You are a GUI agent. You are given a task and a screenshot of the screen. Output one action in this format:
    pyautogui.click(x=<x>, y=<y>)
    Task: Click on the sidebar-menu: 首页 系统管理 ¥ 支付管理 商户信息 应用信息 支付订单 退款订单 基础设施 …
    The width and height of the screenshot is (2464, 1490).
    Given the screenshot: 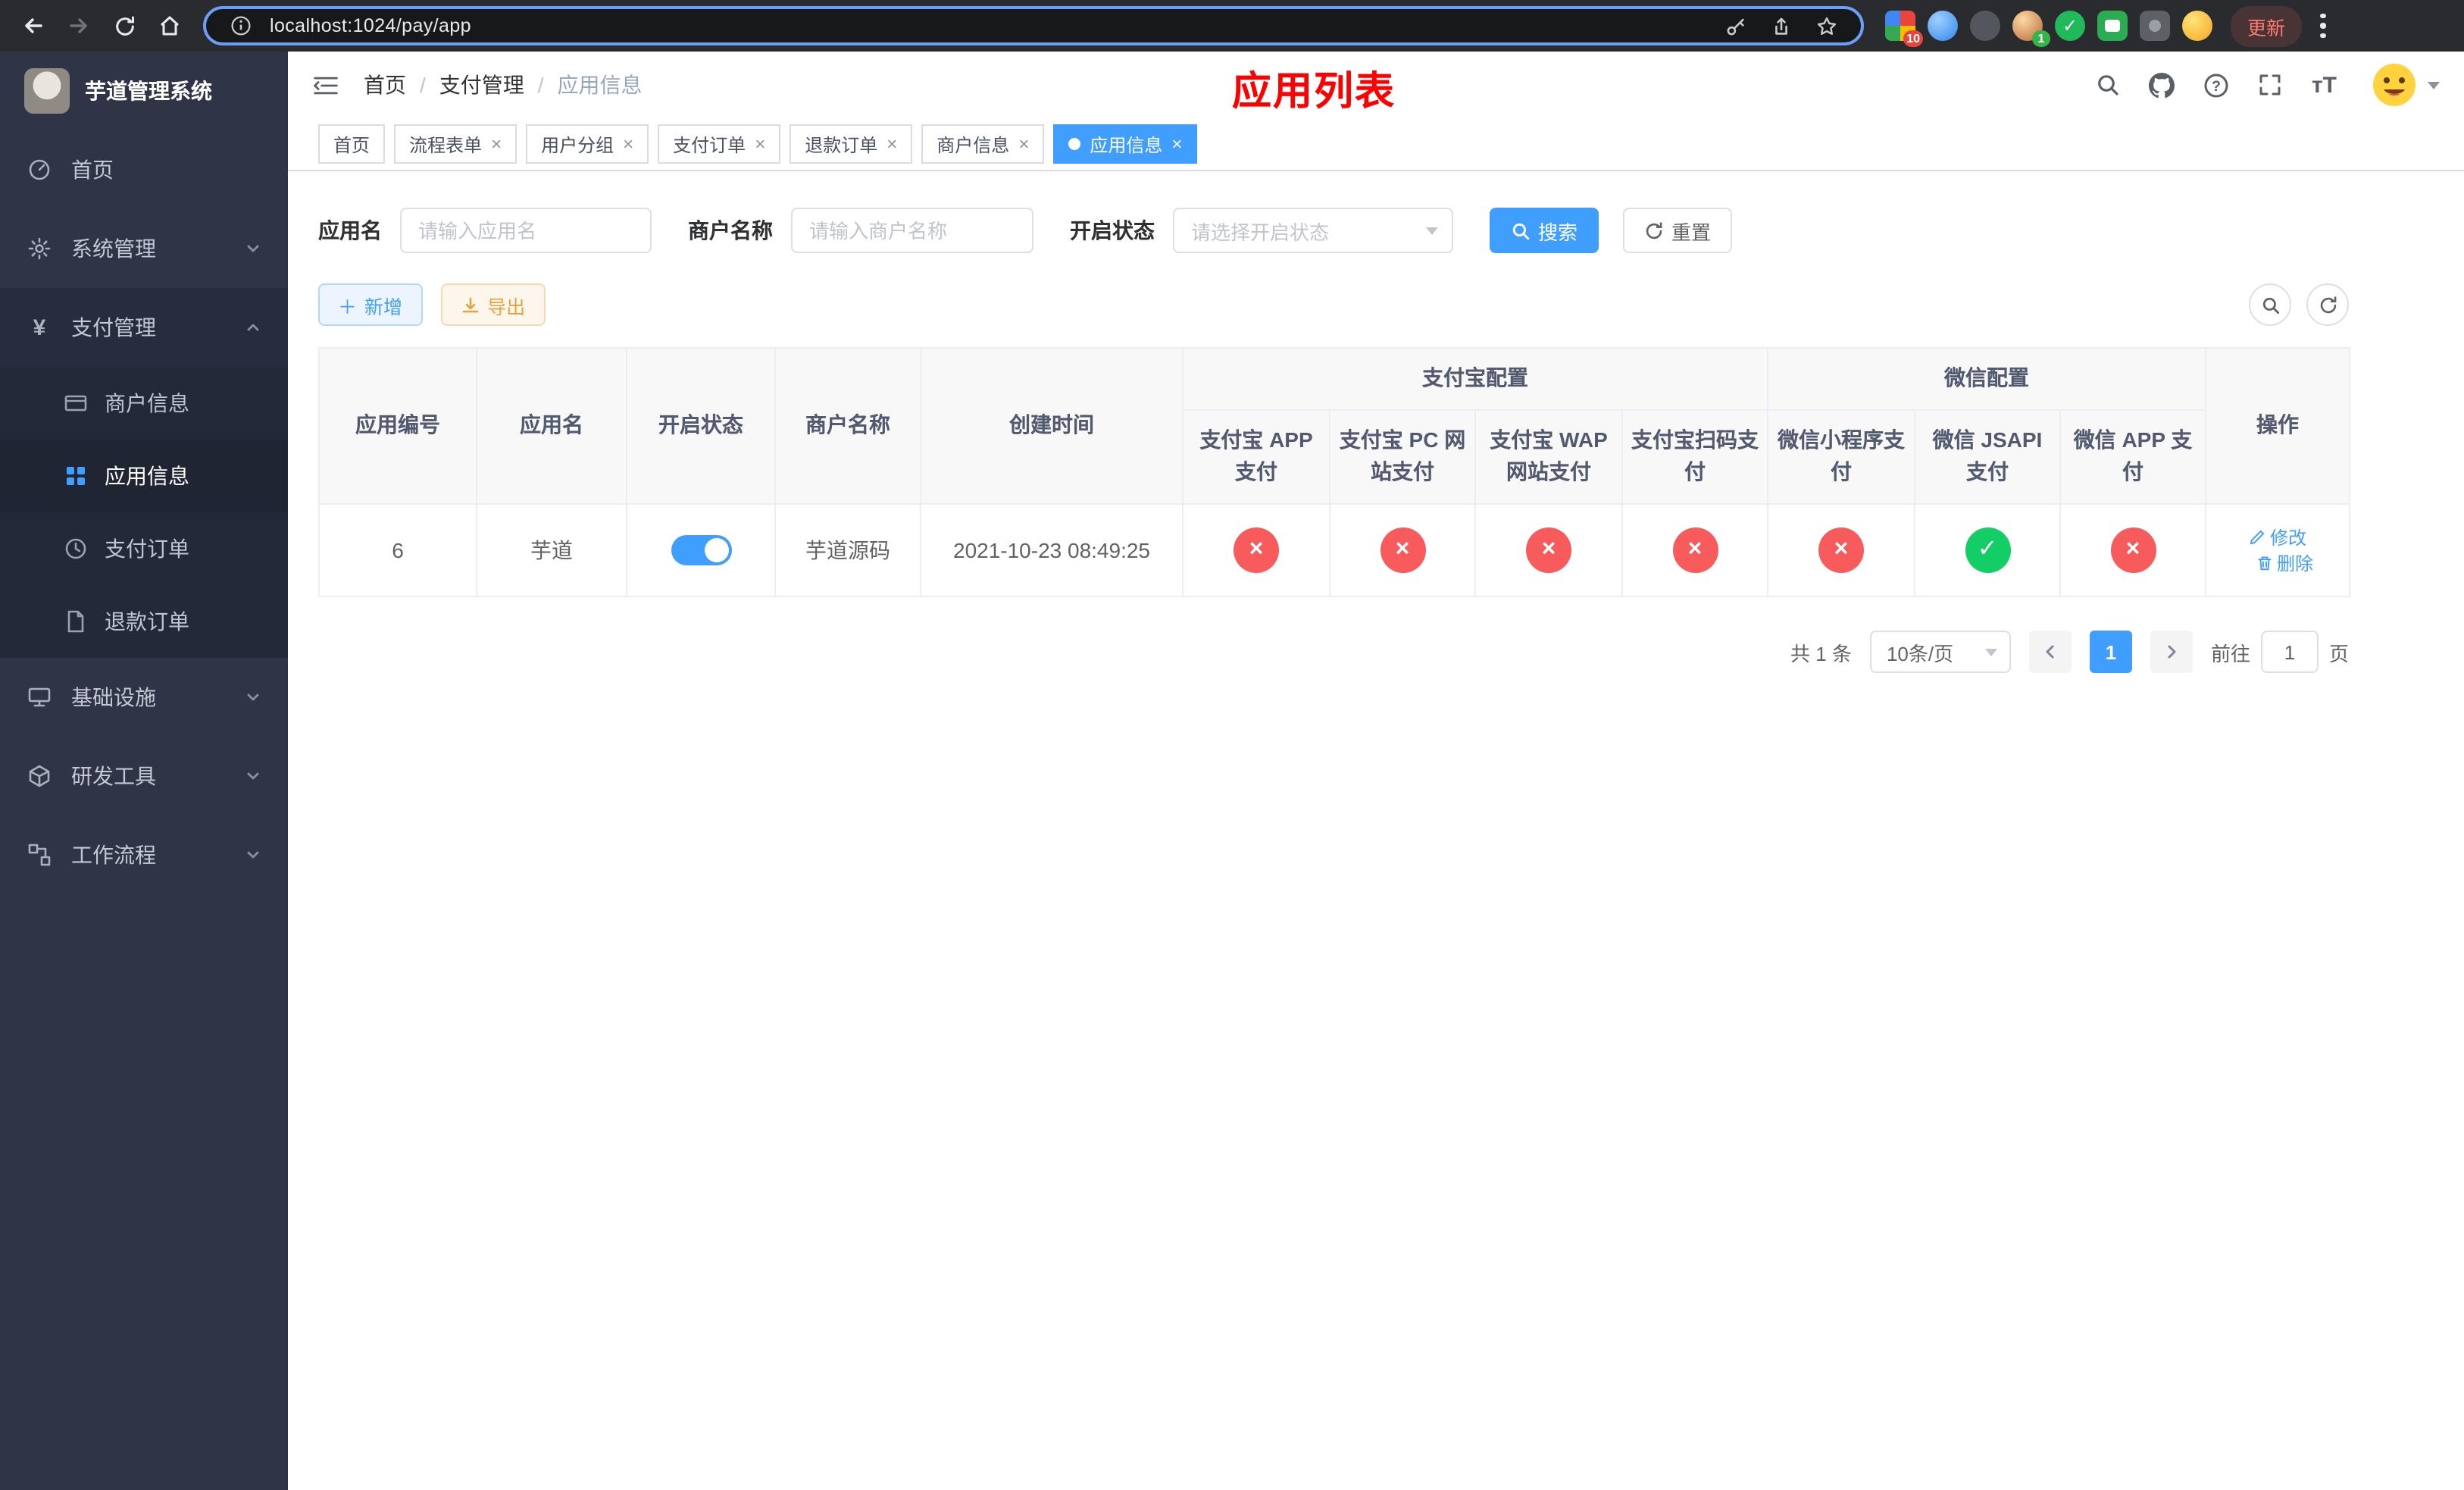 What is the action you would take?
    pyautogui.click(x=144, y=810)
    